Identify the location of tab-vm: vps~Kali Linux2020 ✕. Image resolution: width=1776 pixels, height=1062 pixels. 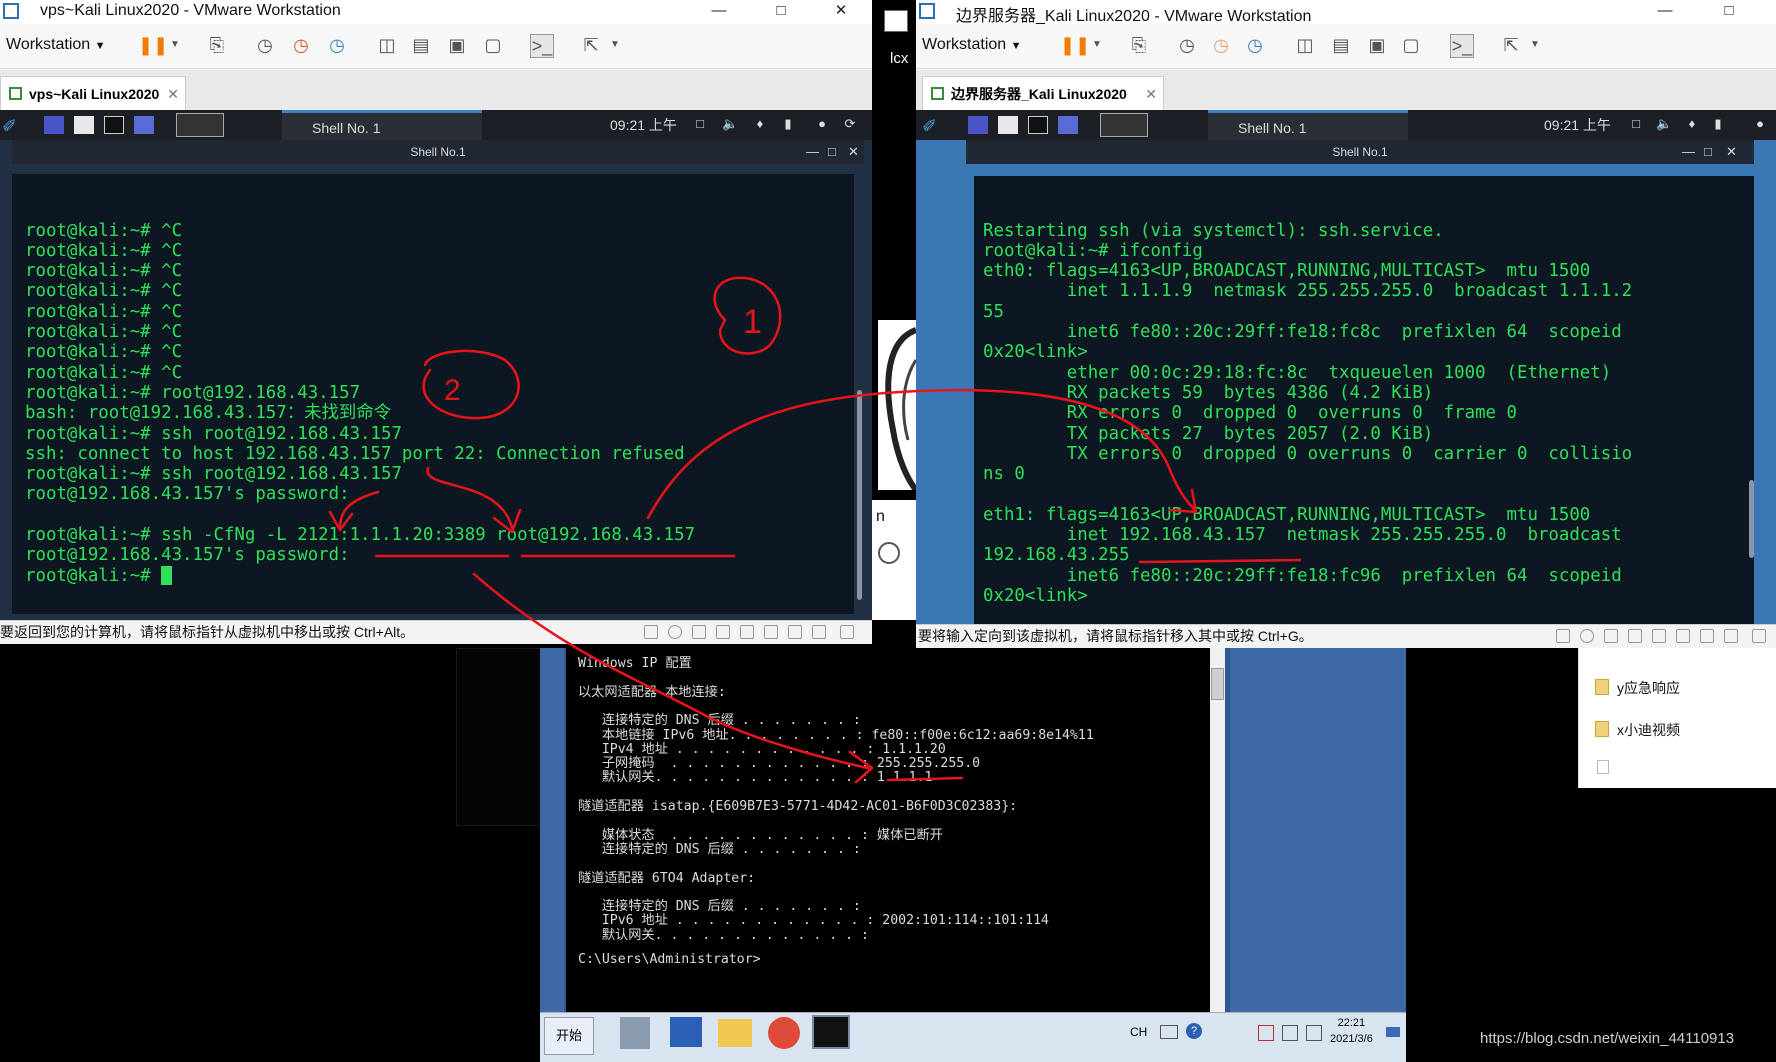
(93, 93).